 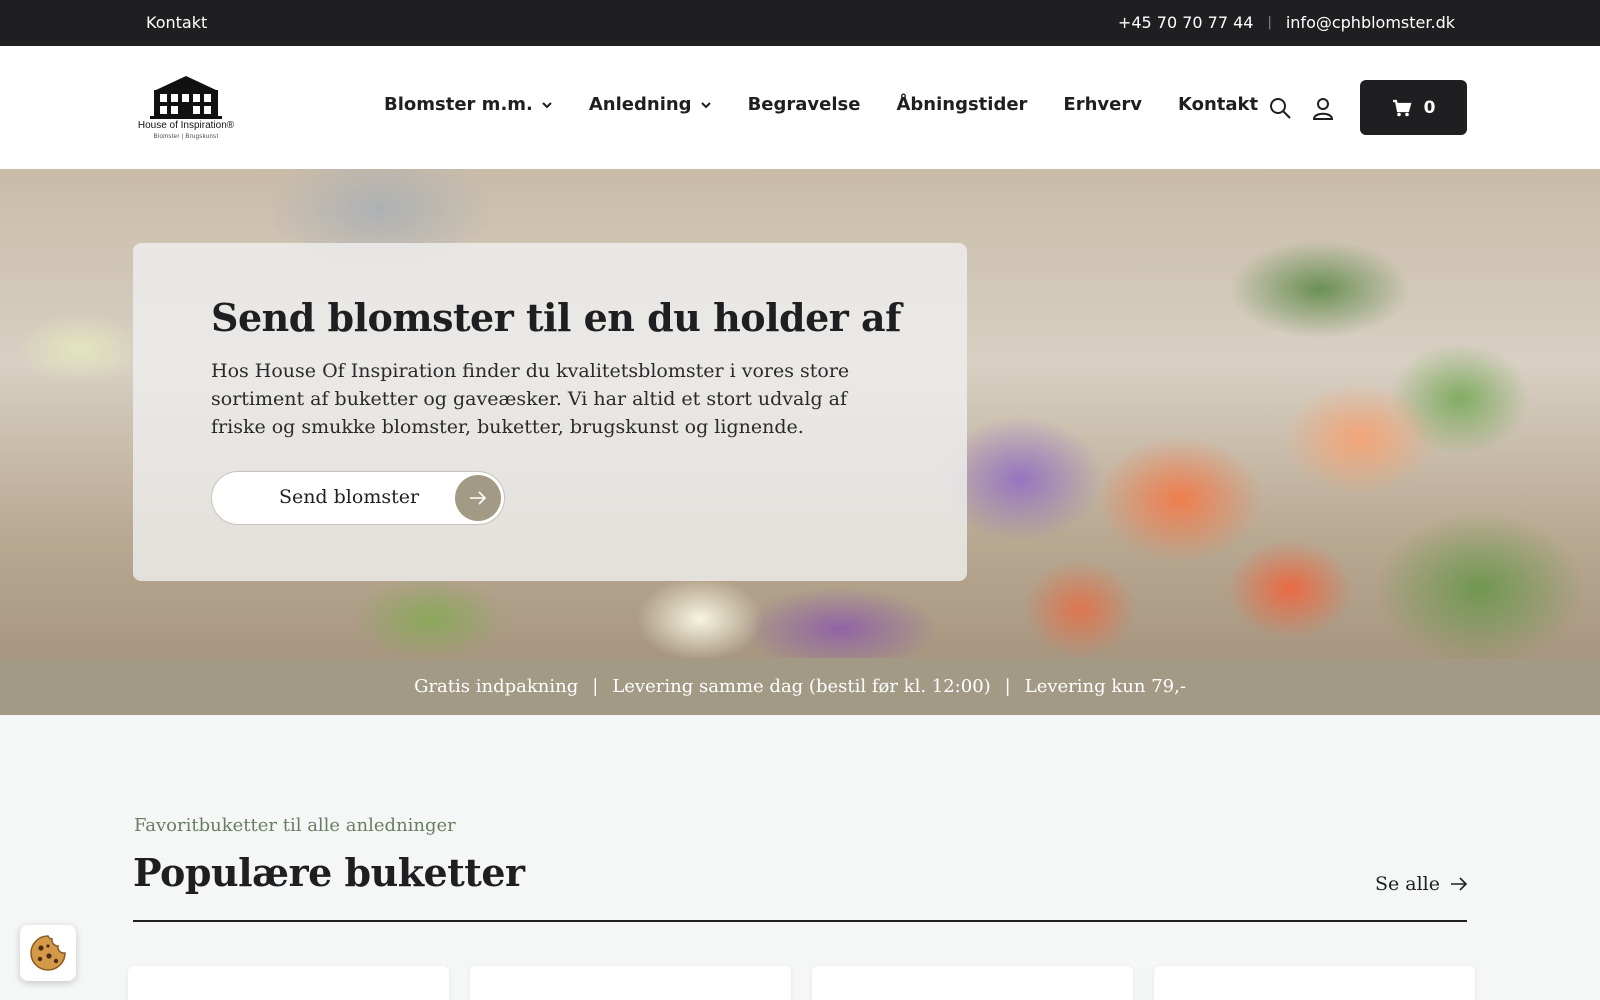 I want to click on section-title: Populære buketter, so click(x=329, y=872).